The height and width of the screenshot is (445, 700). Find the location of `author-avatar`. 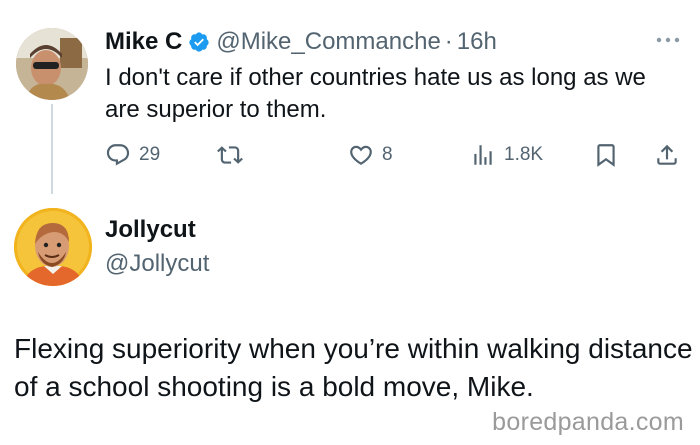

author-avatar is located at coordinates (52, 64).